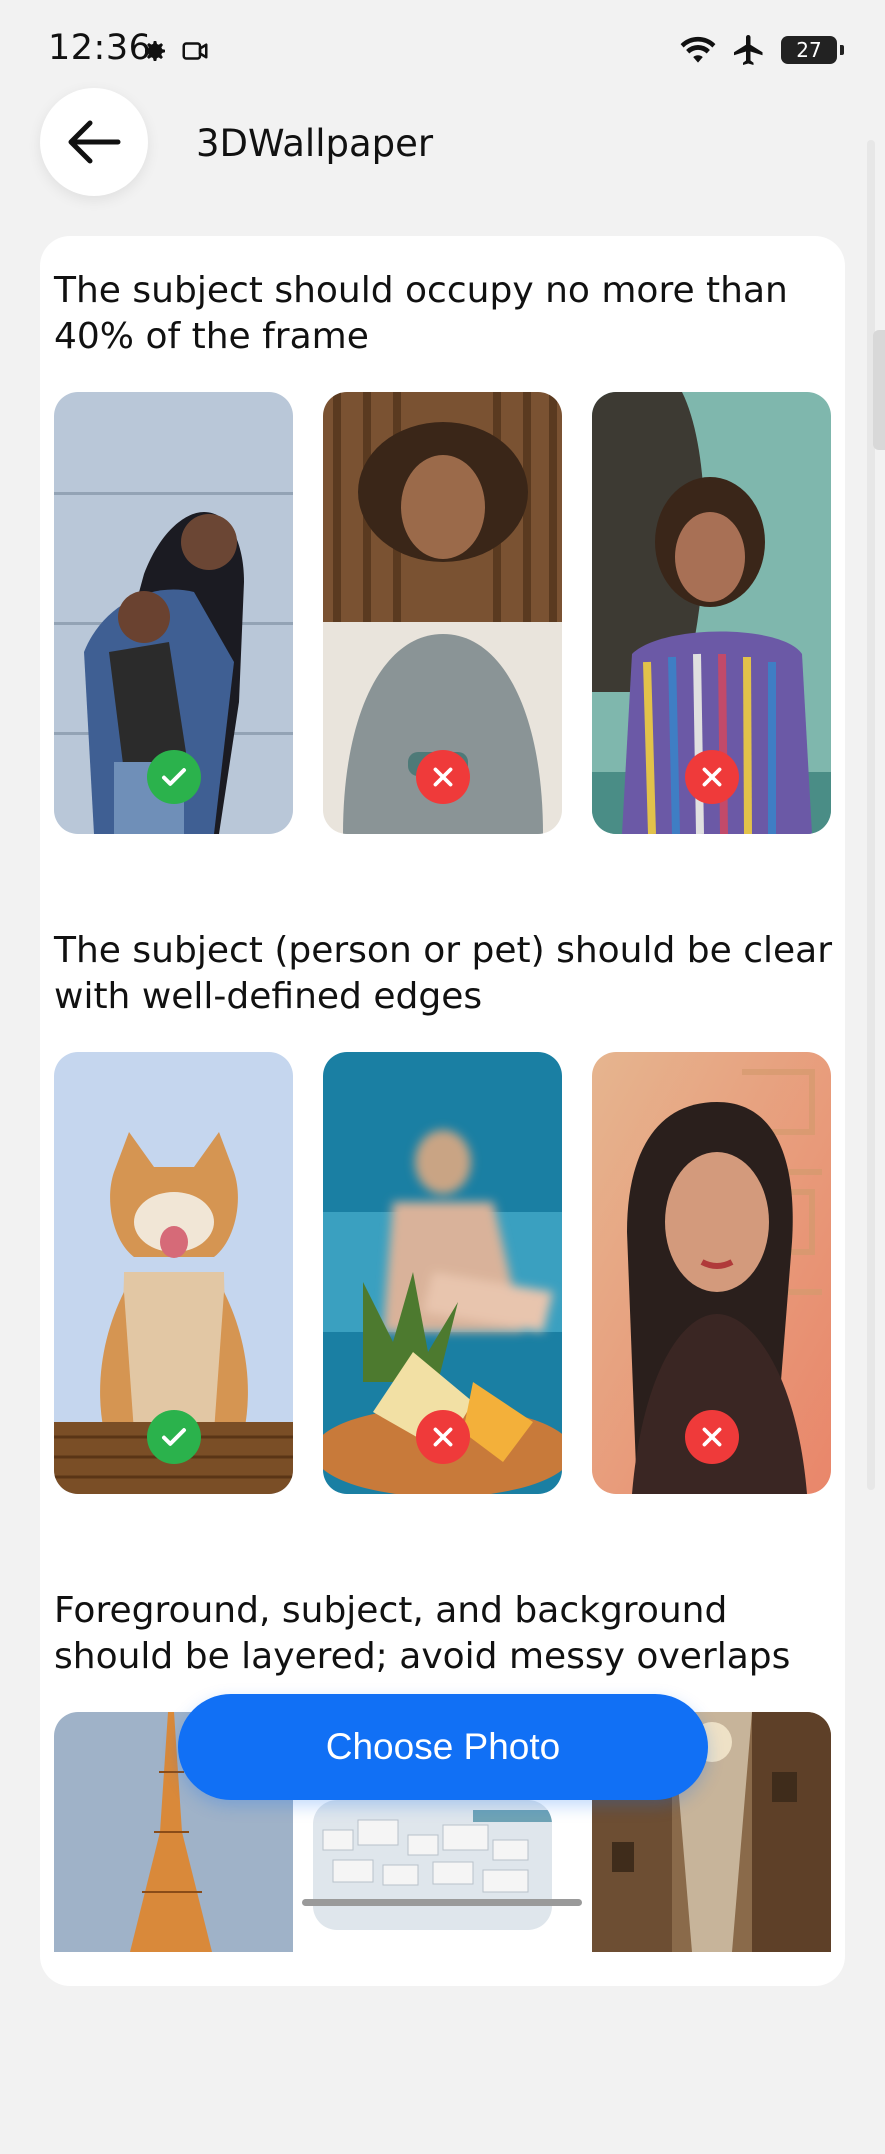  I want to click on video-camera-icon, so click(195, 51).